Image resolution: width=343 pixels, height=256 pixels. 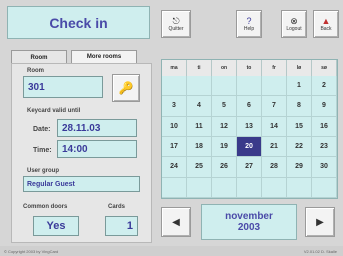 What do you see at coordinates (326, 20) in the screenshot?
I see `back-icon: ▲` at bounding box center [326, 20].